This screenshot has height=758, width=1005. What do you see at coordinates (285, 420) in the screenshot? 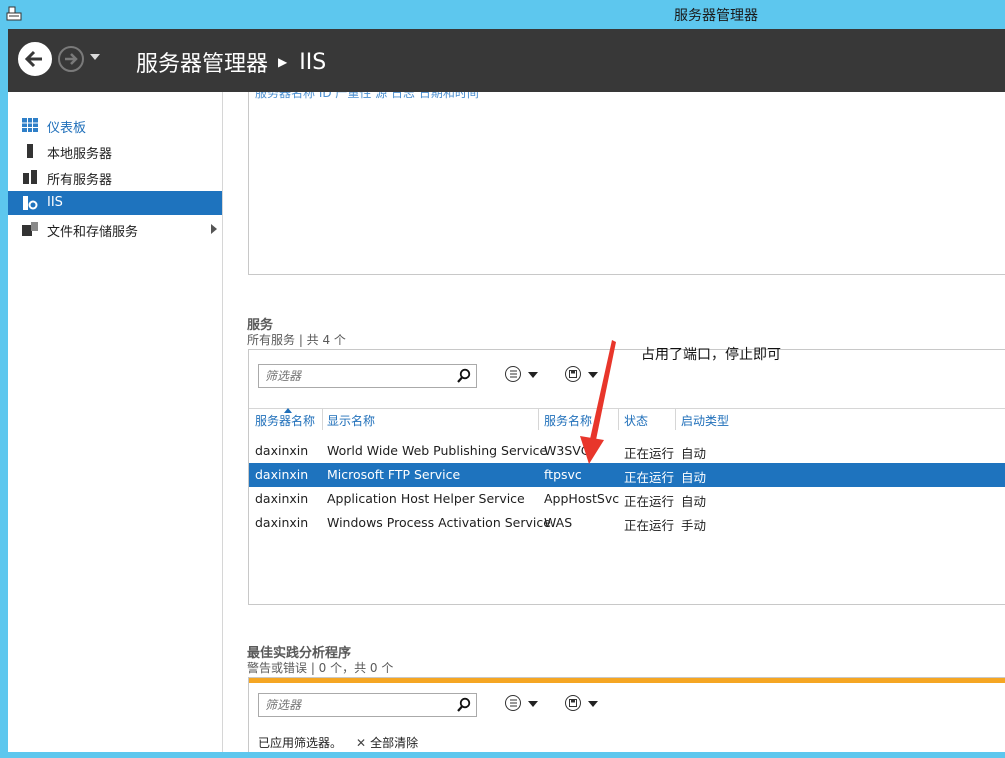
I see `column-header-server: 服务器名称` at bounding box center [285, 420].